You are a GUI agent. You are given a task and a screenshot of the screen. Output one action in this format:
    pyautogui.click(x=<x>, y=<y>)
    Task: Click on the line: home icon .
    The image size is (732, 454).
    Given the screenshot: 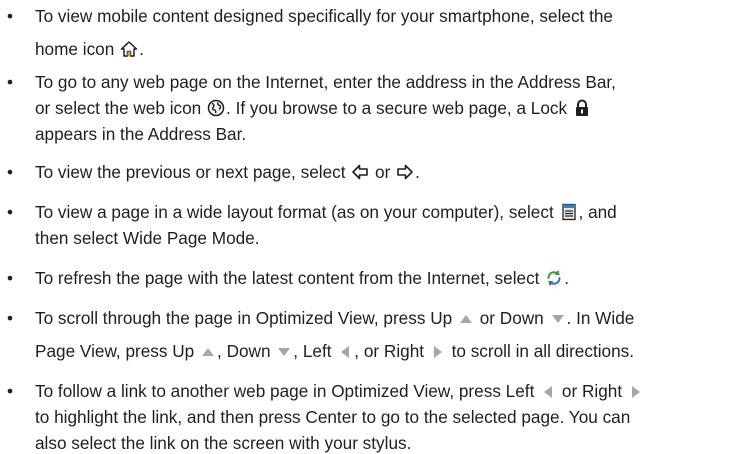 What is the action you would take?
    pyautogui.click(x=89, y=49)
    